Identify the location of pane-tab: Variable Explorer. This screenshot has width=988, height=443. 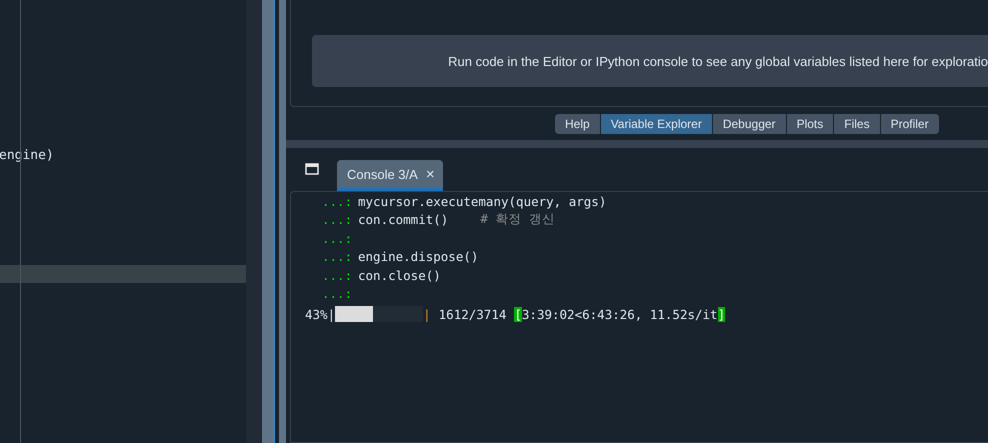
(656, 124).